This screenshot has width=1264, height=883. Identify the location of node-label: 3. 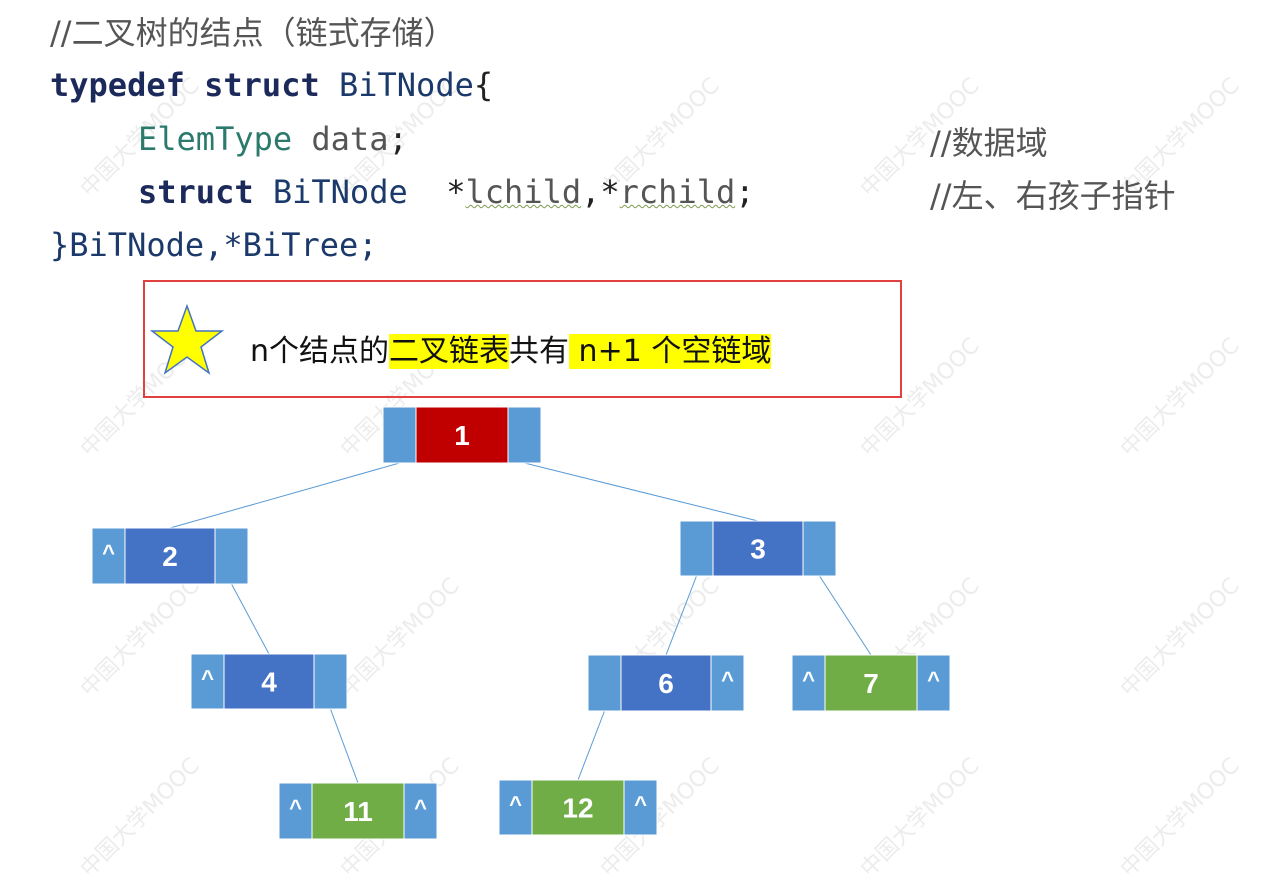
(758, 549).